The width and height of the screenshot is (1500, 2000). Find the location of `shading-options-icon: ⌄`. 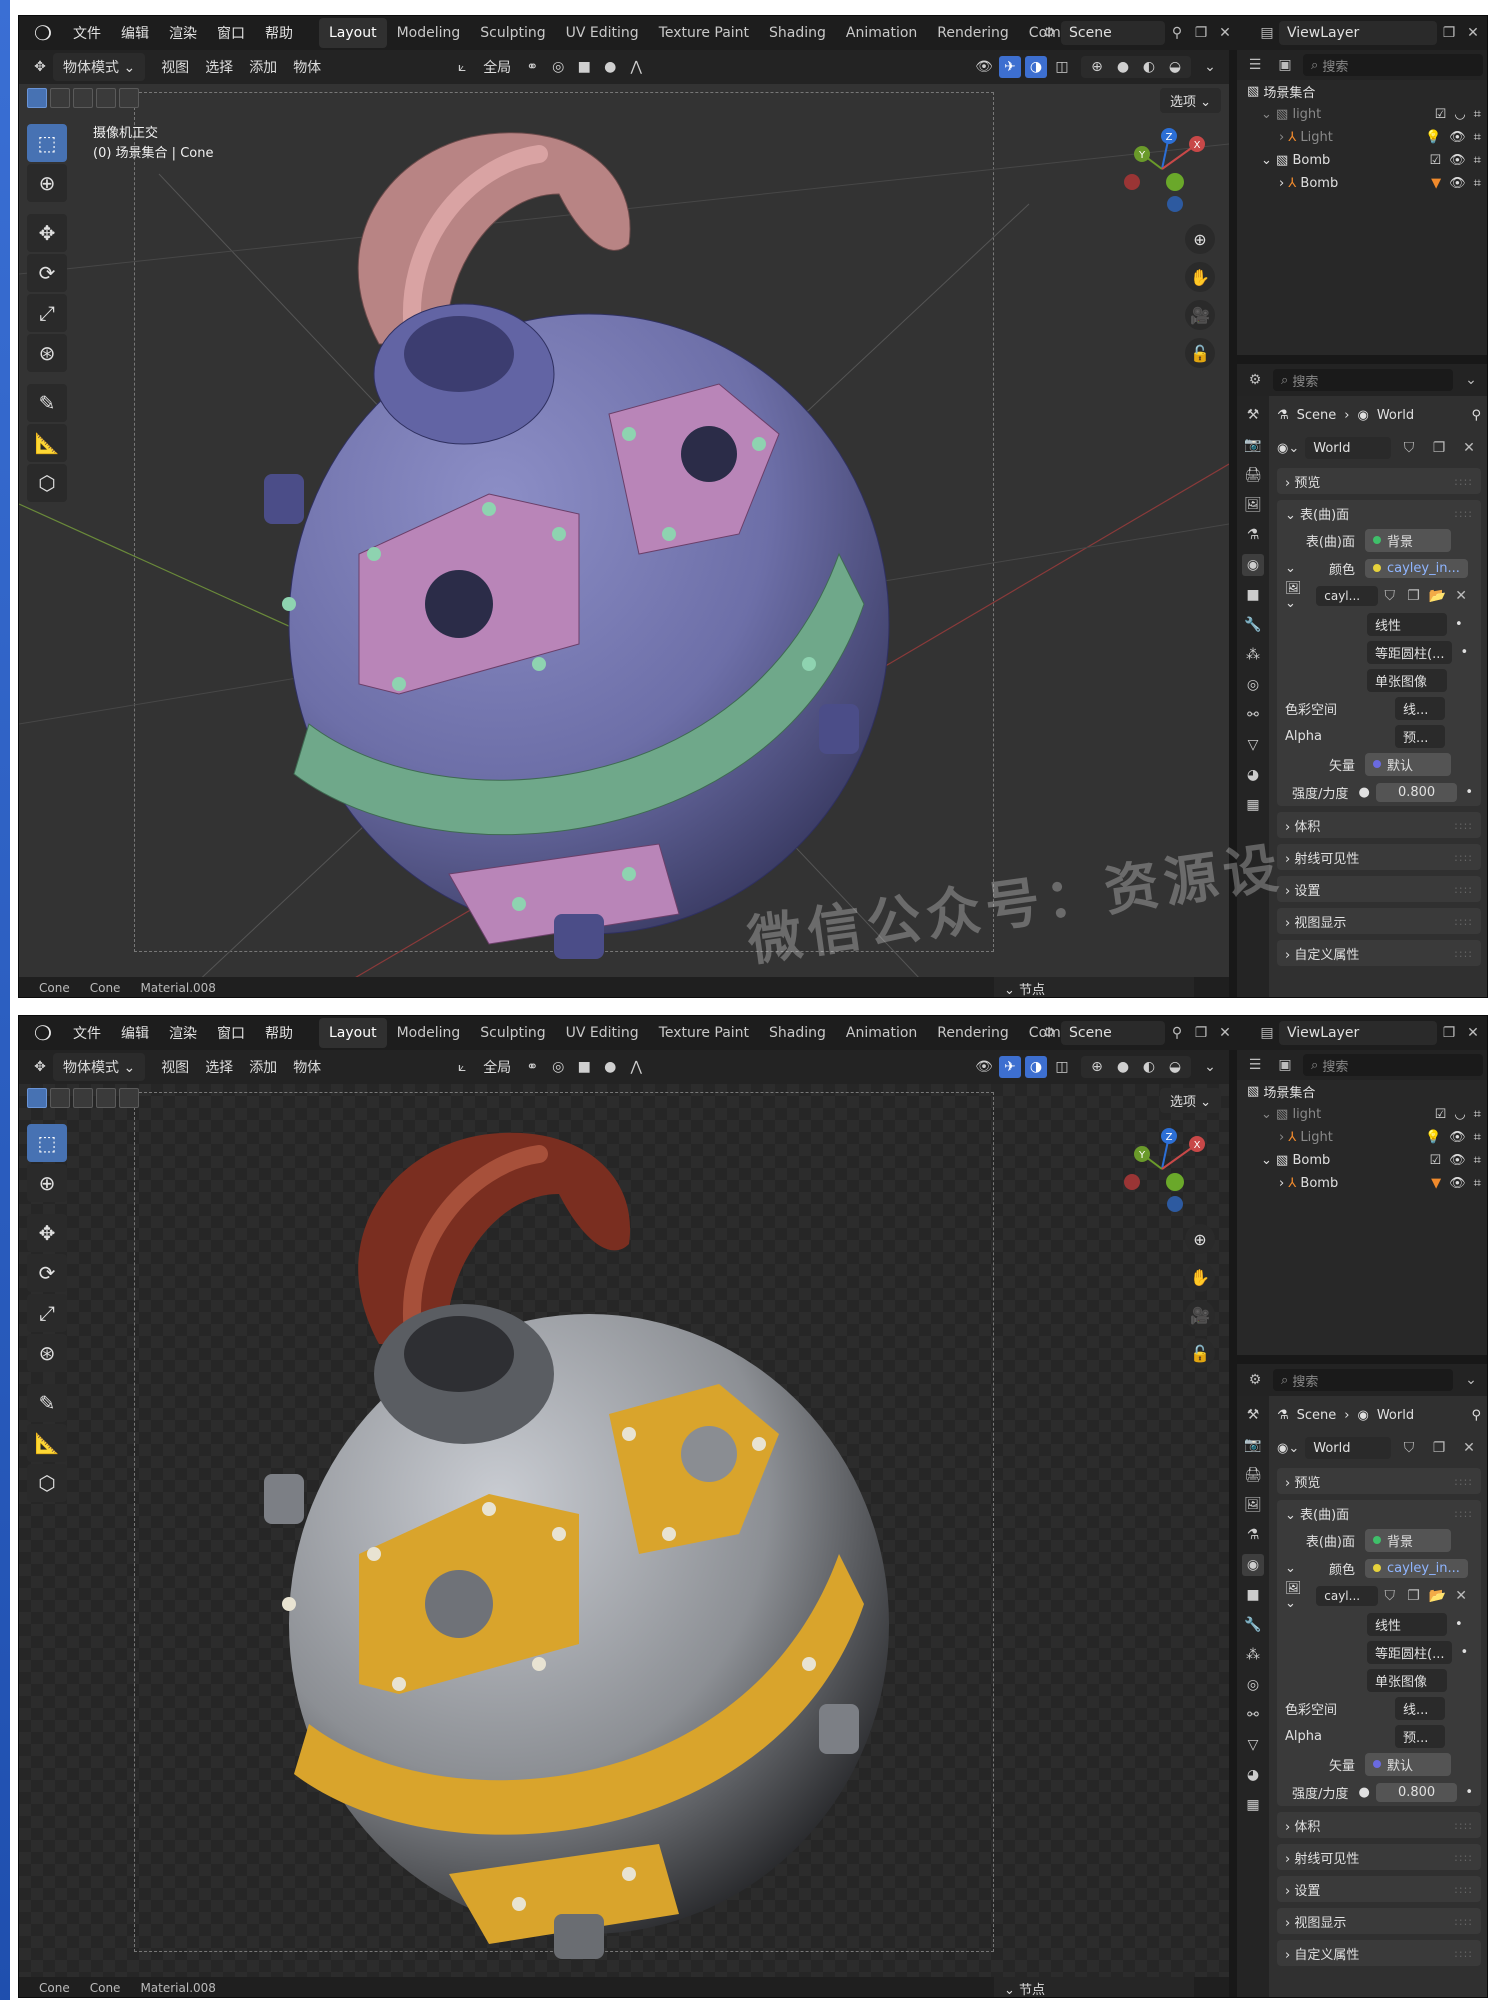

shading-options-icon: ⌄ is located at coordinates (1210, 67).